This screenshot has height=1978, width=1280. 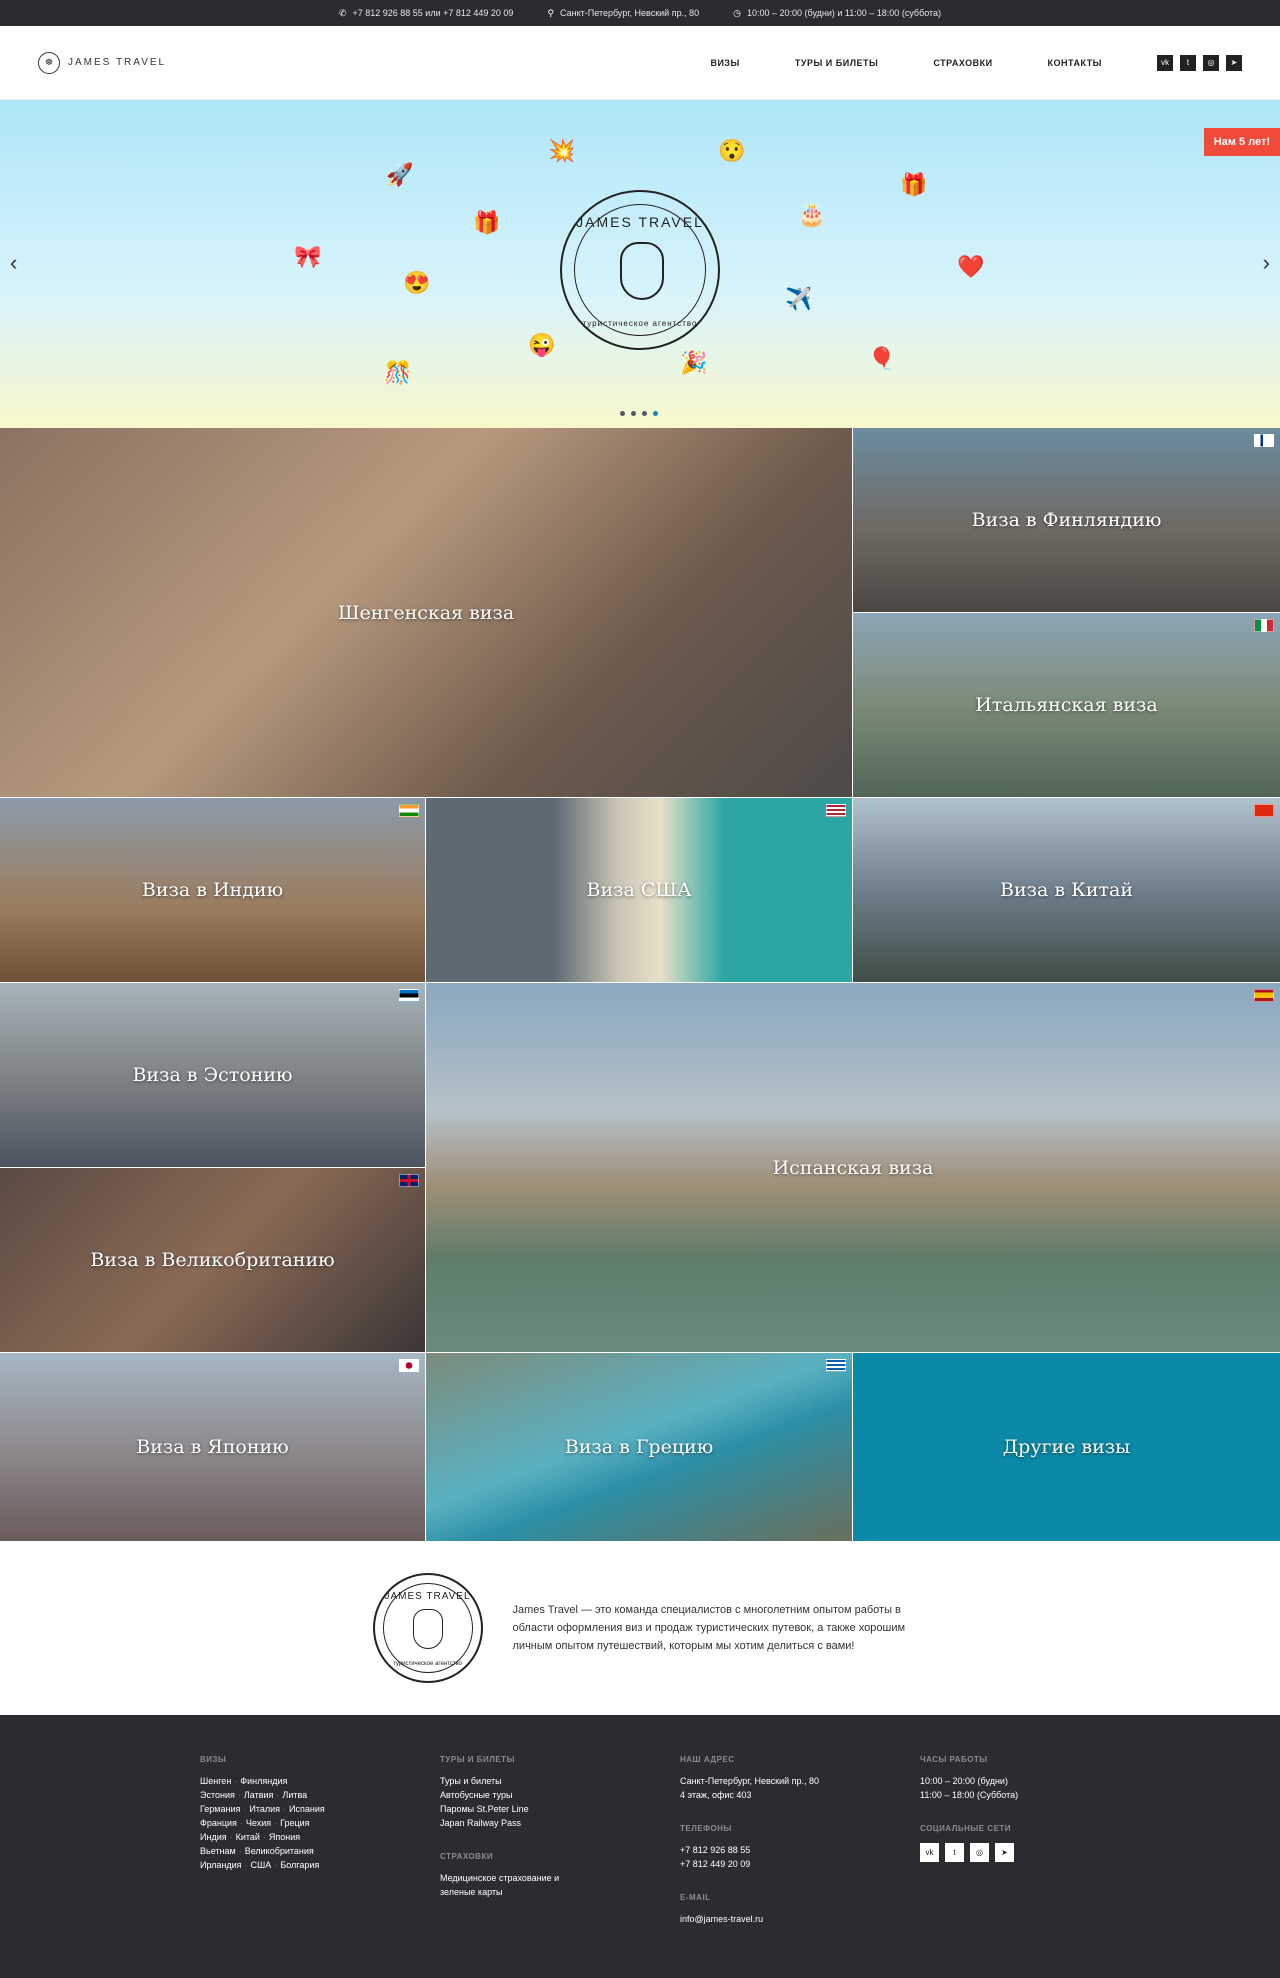 I want to click on tile-other-visas: Другие визы, so click(x=1066, y=1447).